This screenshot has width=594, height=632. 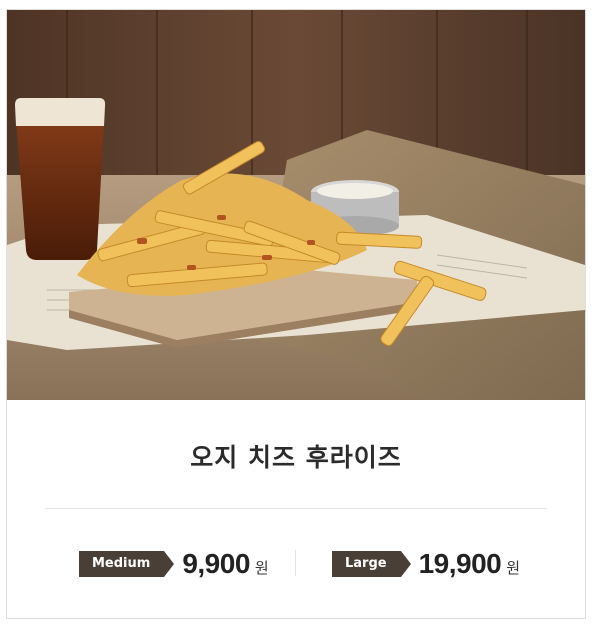 What do you see at coordinates (261, 567) in the screenshot?
I see `price-unit-medium: 원` at bounding box center [261, 567].